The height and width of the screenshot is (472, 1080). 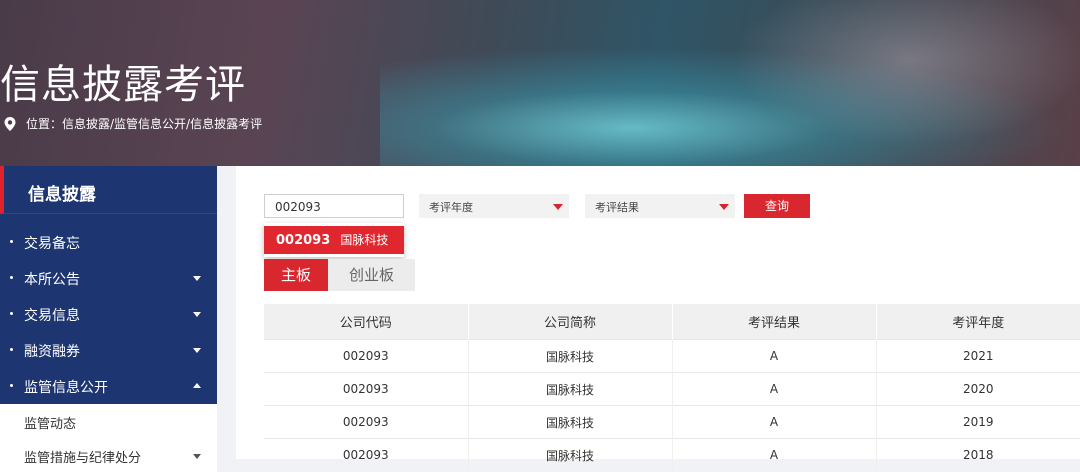 I want to click on column-header-company-code: 公司代码, so click(x=366, y=322).